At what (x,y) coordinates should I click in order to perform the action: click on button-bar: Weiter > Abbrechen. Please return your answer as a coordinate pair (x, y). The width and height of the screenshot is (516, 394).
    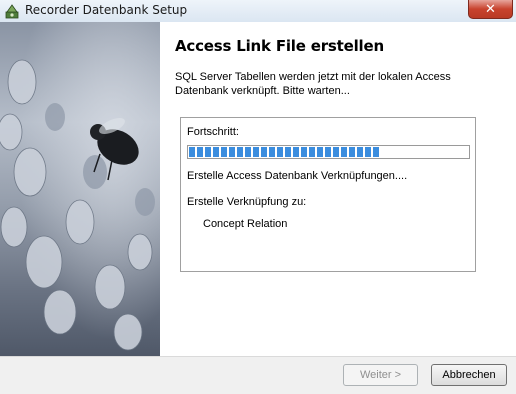
    Looking at the image, I should click on (258, 375).